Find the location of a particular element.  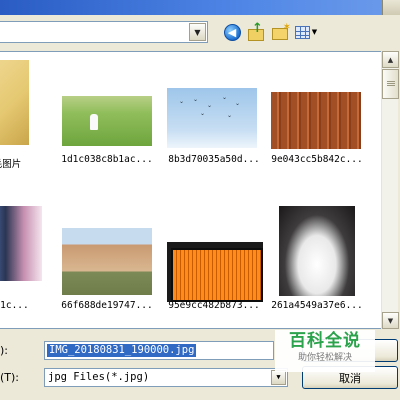

views-menu-icon is located at coordinates (302, 32).